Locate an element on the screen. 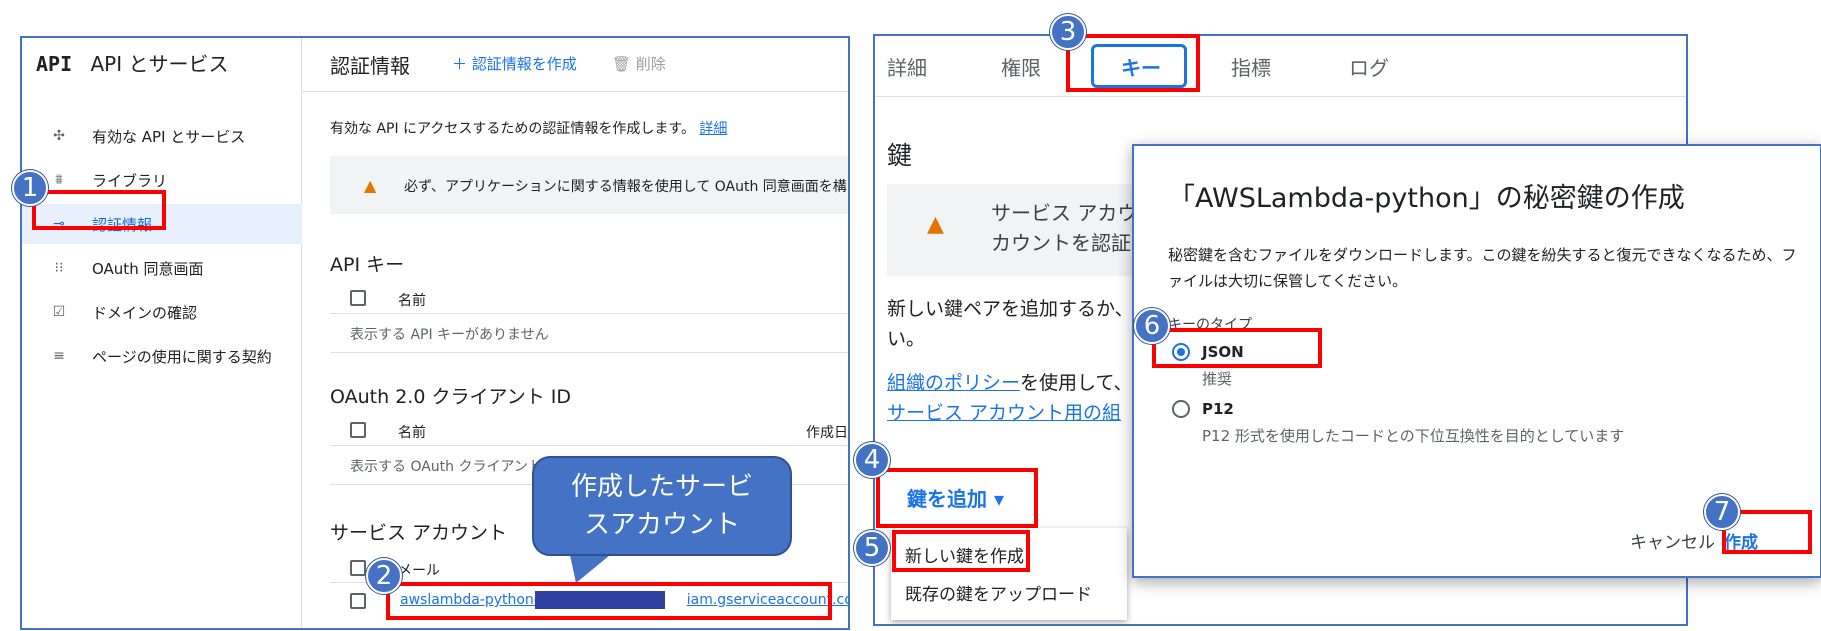 The image size is (1821, 631). sidebar-item-label: ドメインの確認 is located at coordinates (145, 312).